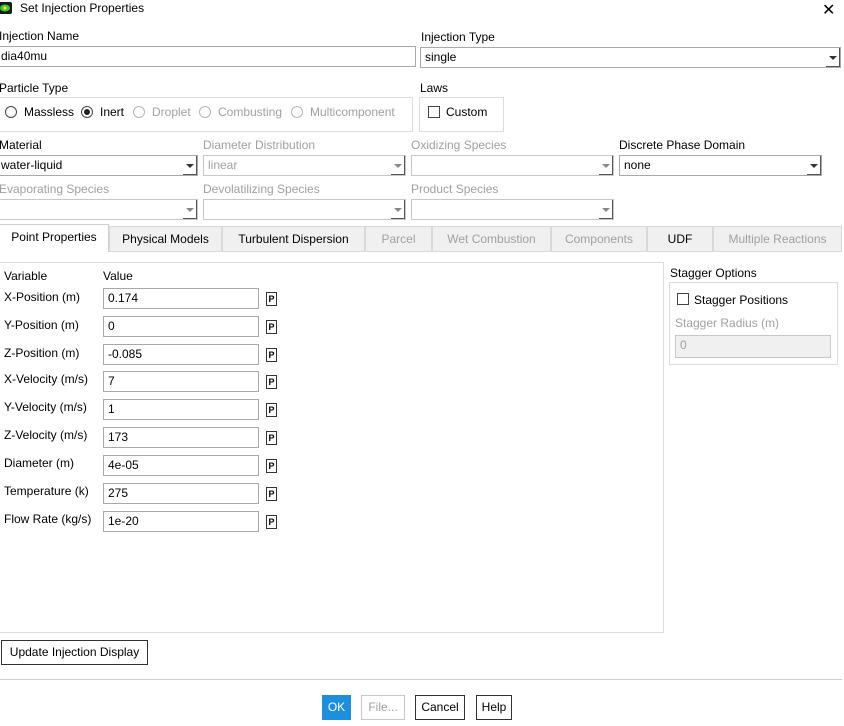  I want to click on injection-name-label: Injection Name, so click(40, 36).